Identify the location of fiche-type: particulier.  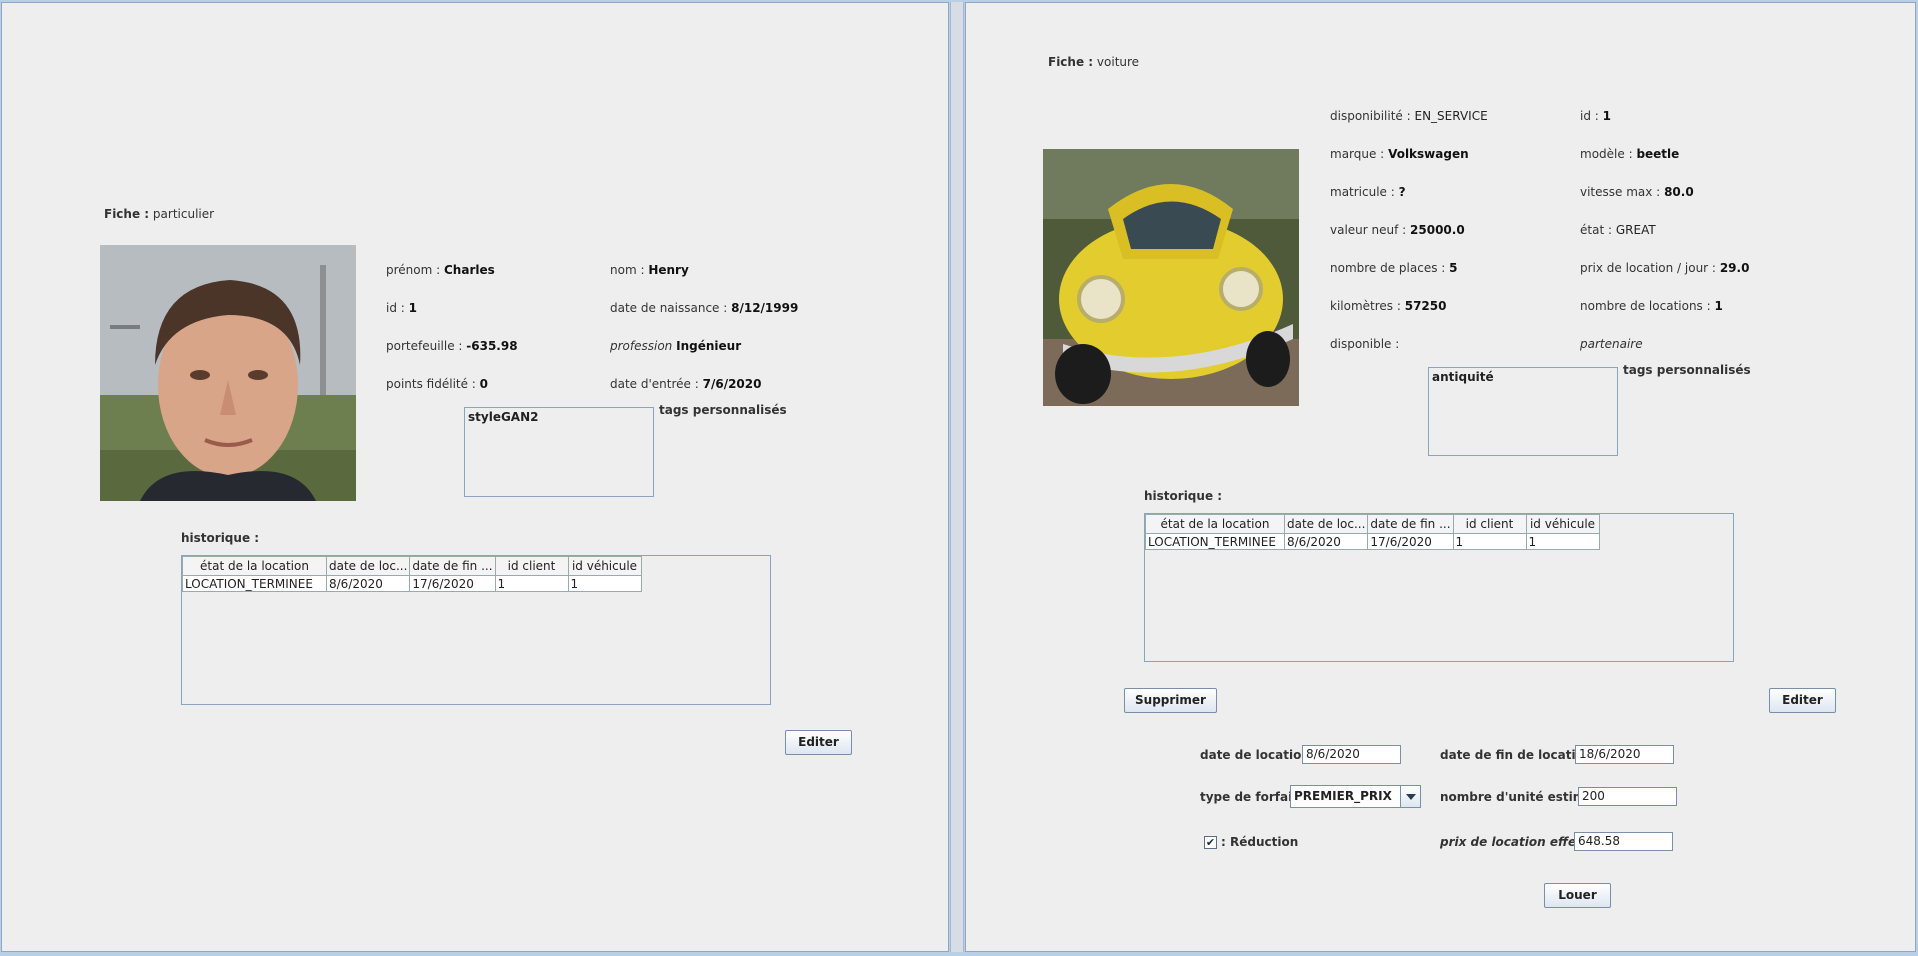
(183, 214).